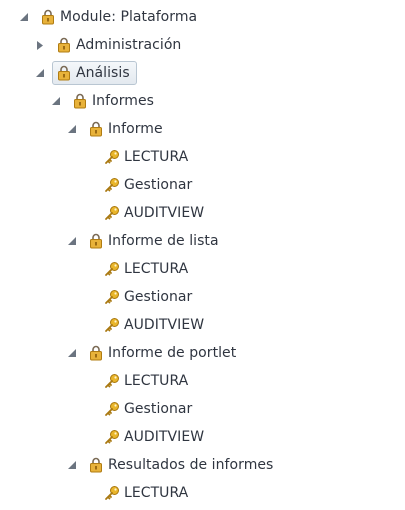  I want to click on tree-node-module-plataforma: Module: Plataforma, so click(107, 17).